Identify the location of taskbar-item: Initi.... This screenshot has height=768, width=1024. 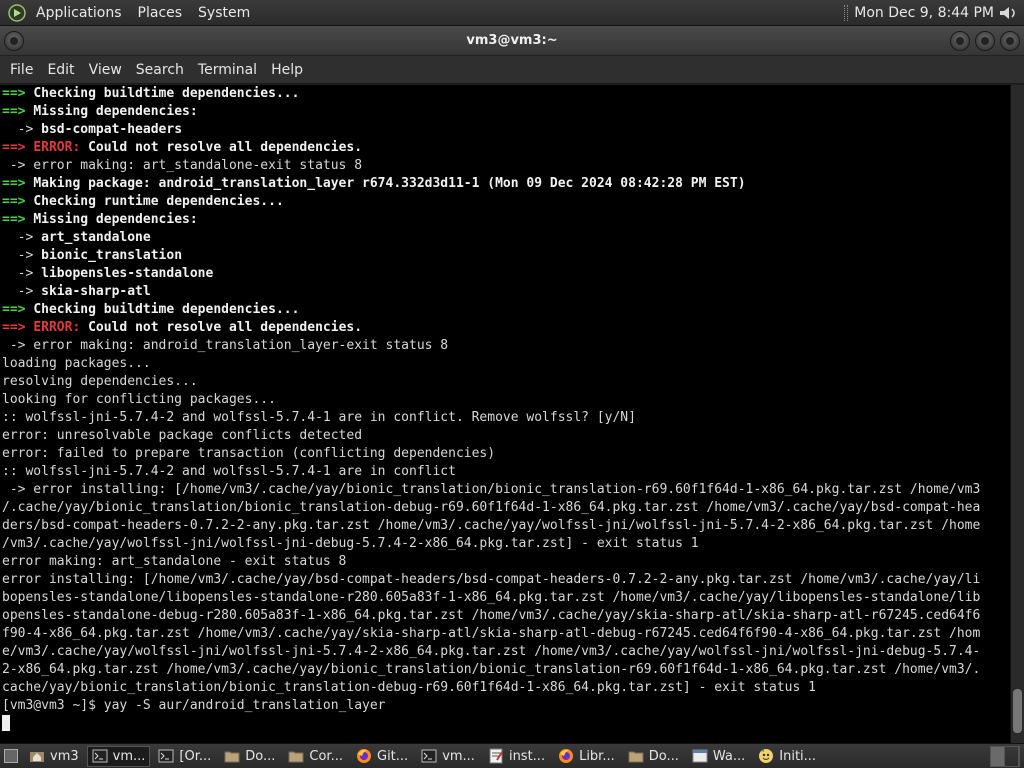
(787, 756).